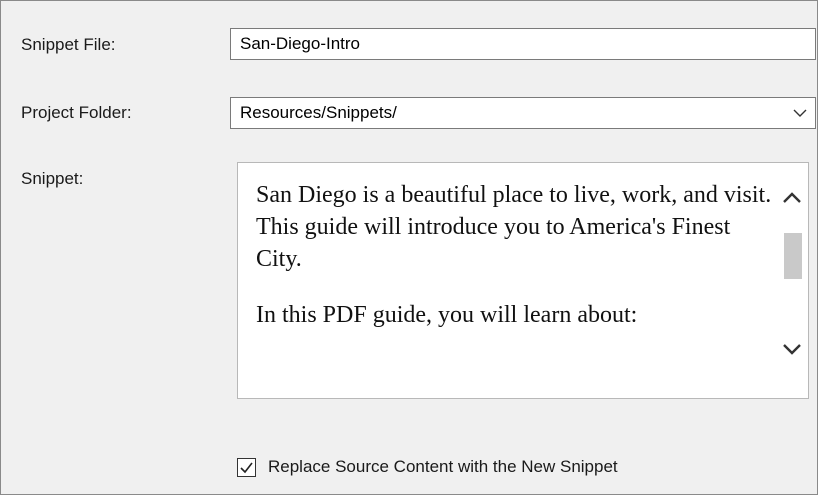 The height and width of the screenshot is (495, 818). Describe the element at coordinates (447, 315) in the screenshot. I see `snippet-paragraph: In this PDF guide, you will learn about:` at that location.